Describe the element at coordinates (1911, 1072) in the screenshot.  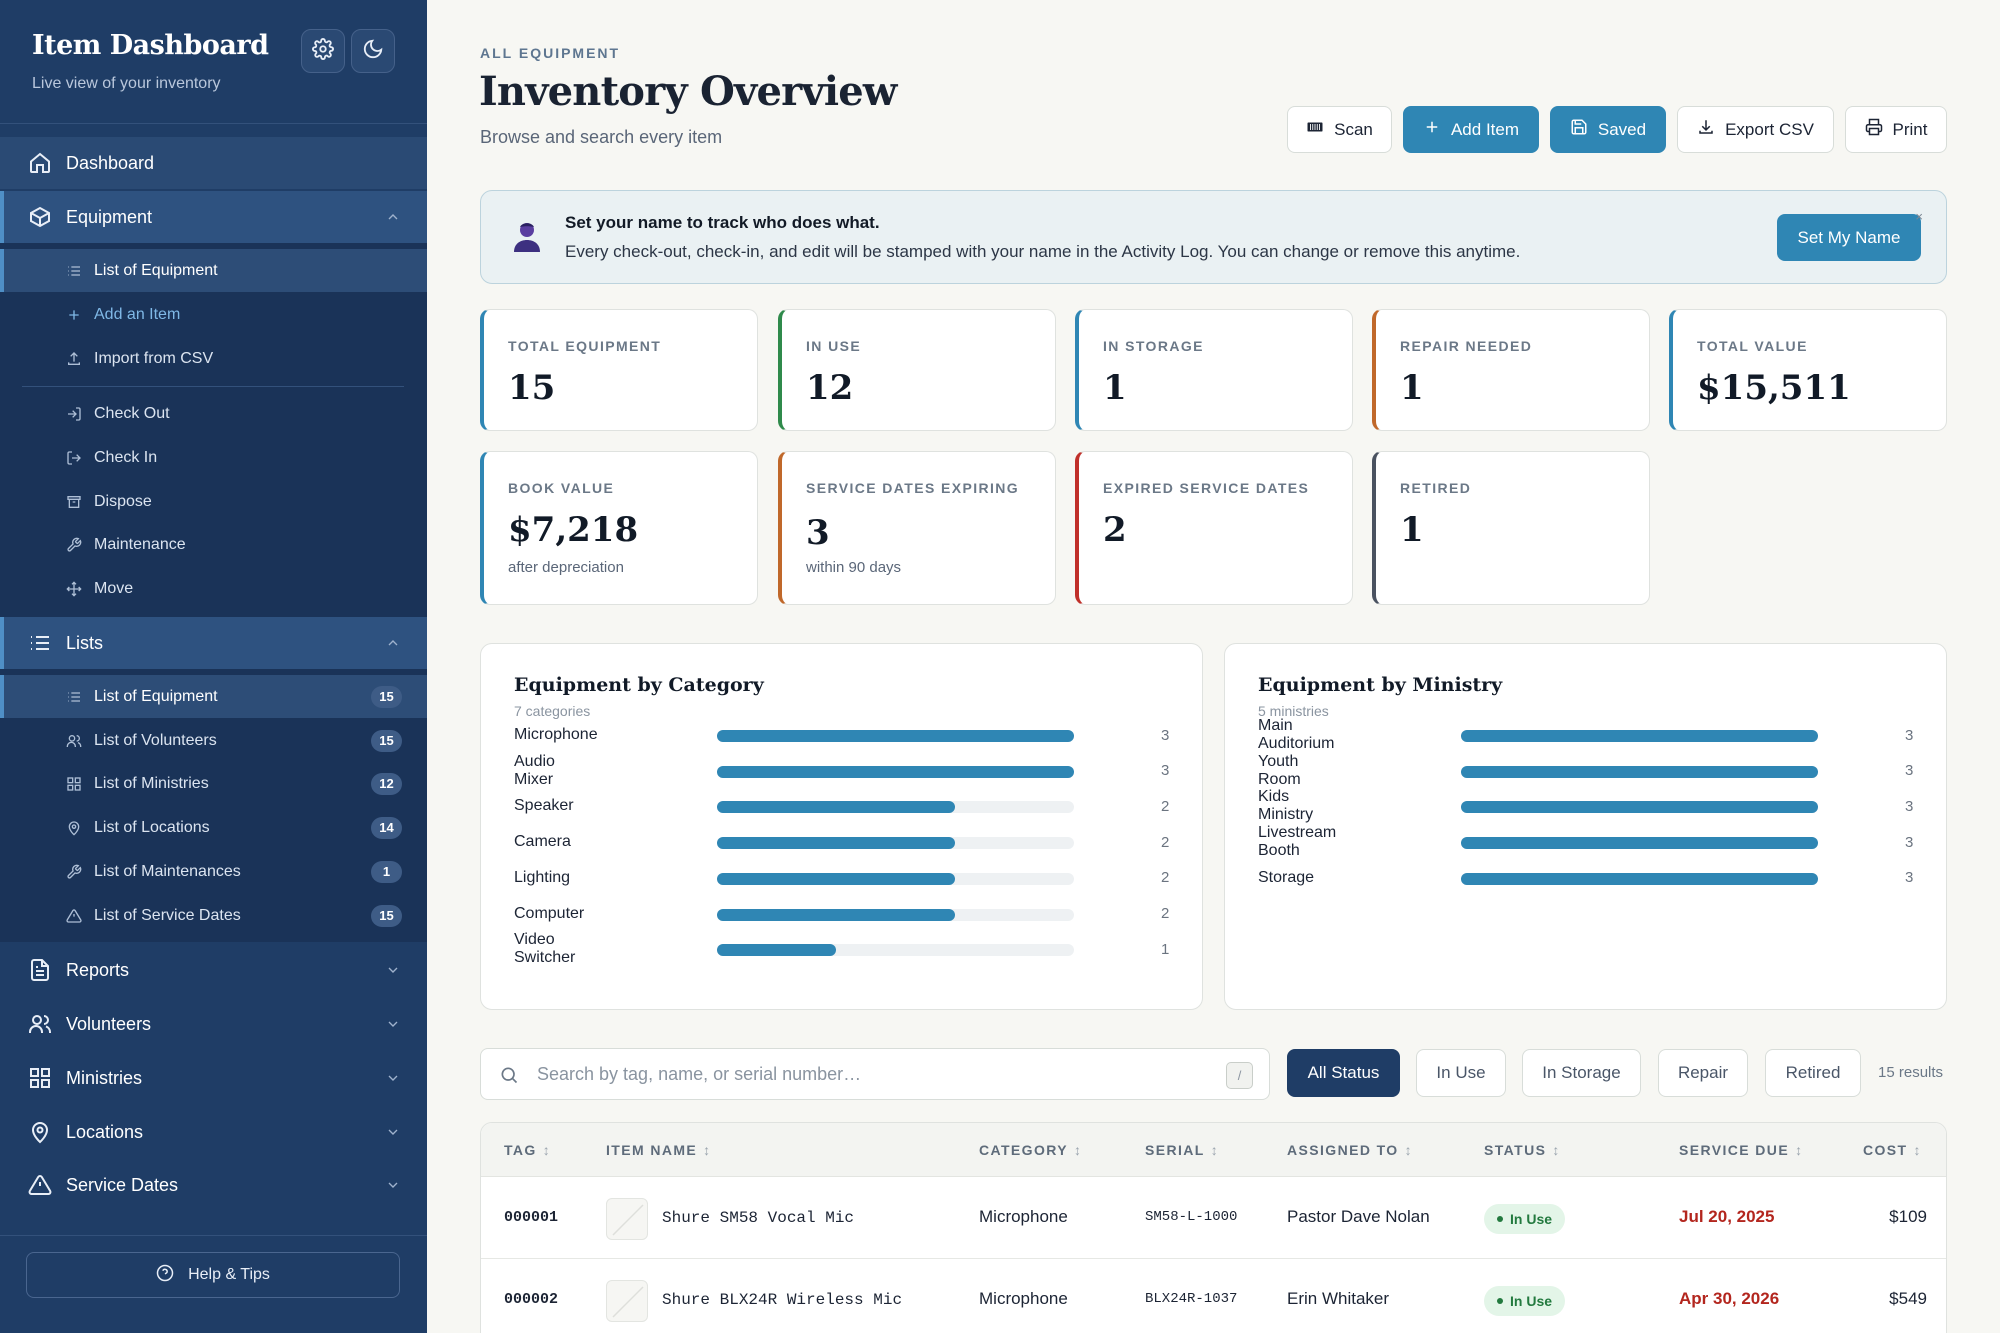
I see `results-count: 15 results` at that location.